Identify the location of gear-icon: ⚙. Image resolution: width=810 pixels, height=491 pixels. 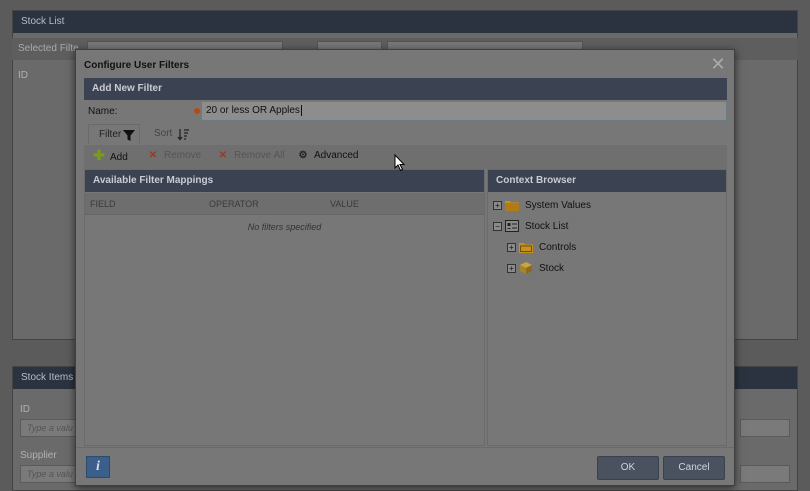
(303, 155).